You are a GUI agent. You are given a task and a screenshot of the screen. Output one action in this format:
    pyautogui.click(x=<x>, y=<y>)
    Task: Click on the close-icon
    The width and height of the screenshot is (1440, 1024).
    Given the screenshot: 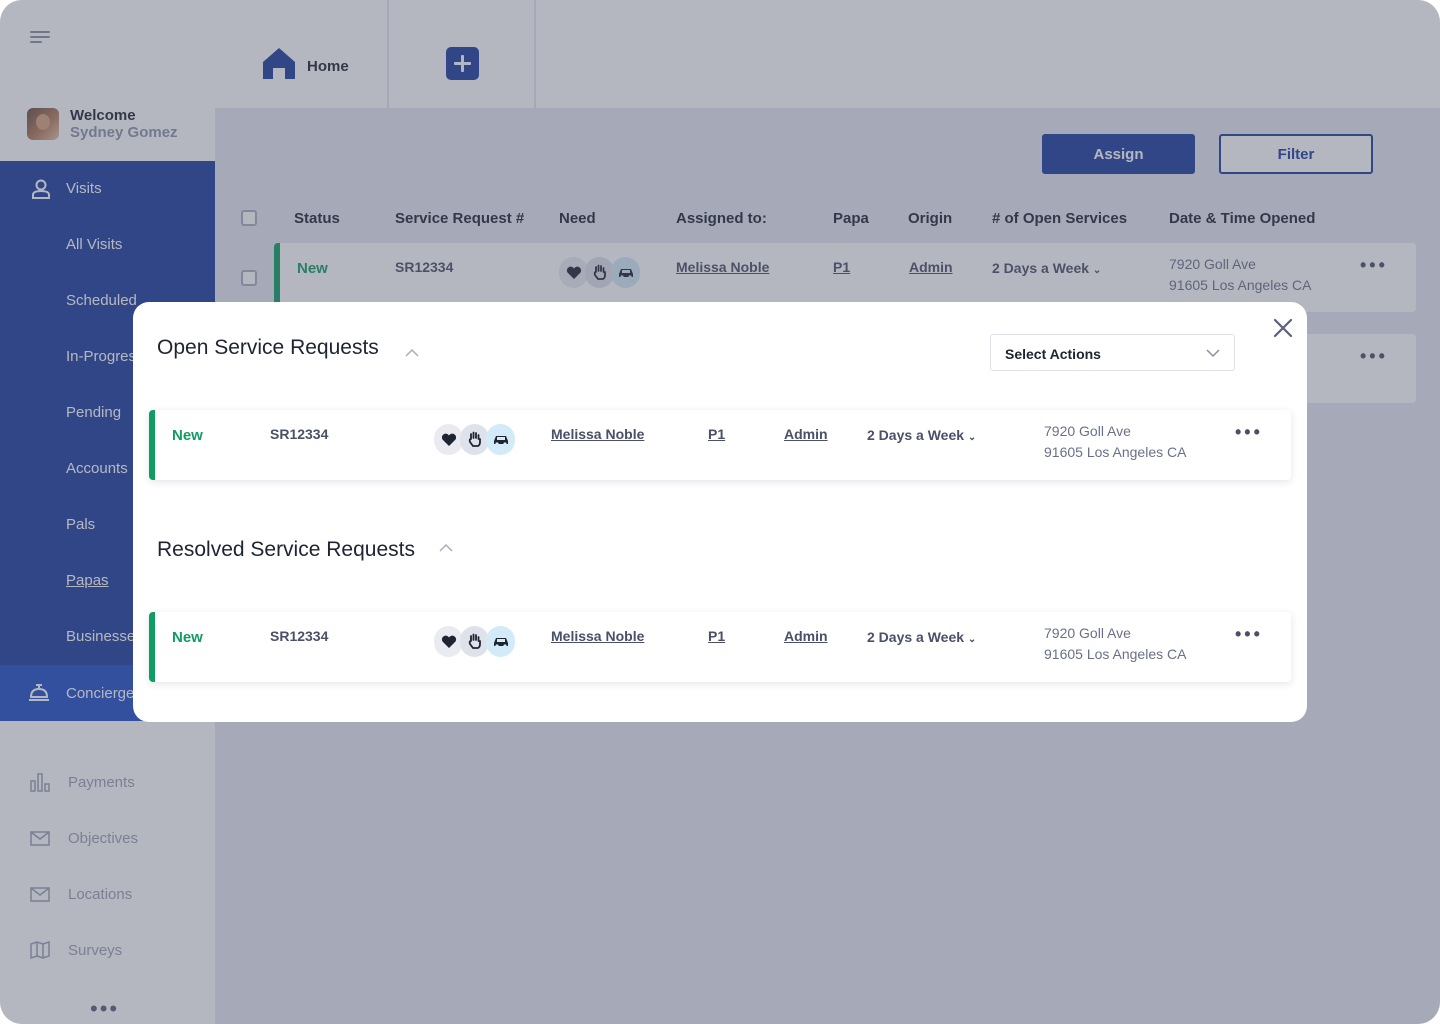 What is the action you would take?
    pyautogui.click(x=1283, y=328)
    